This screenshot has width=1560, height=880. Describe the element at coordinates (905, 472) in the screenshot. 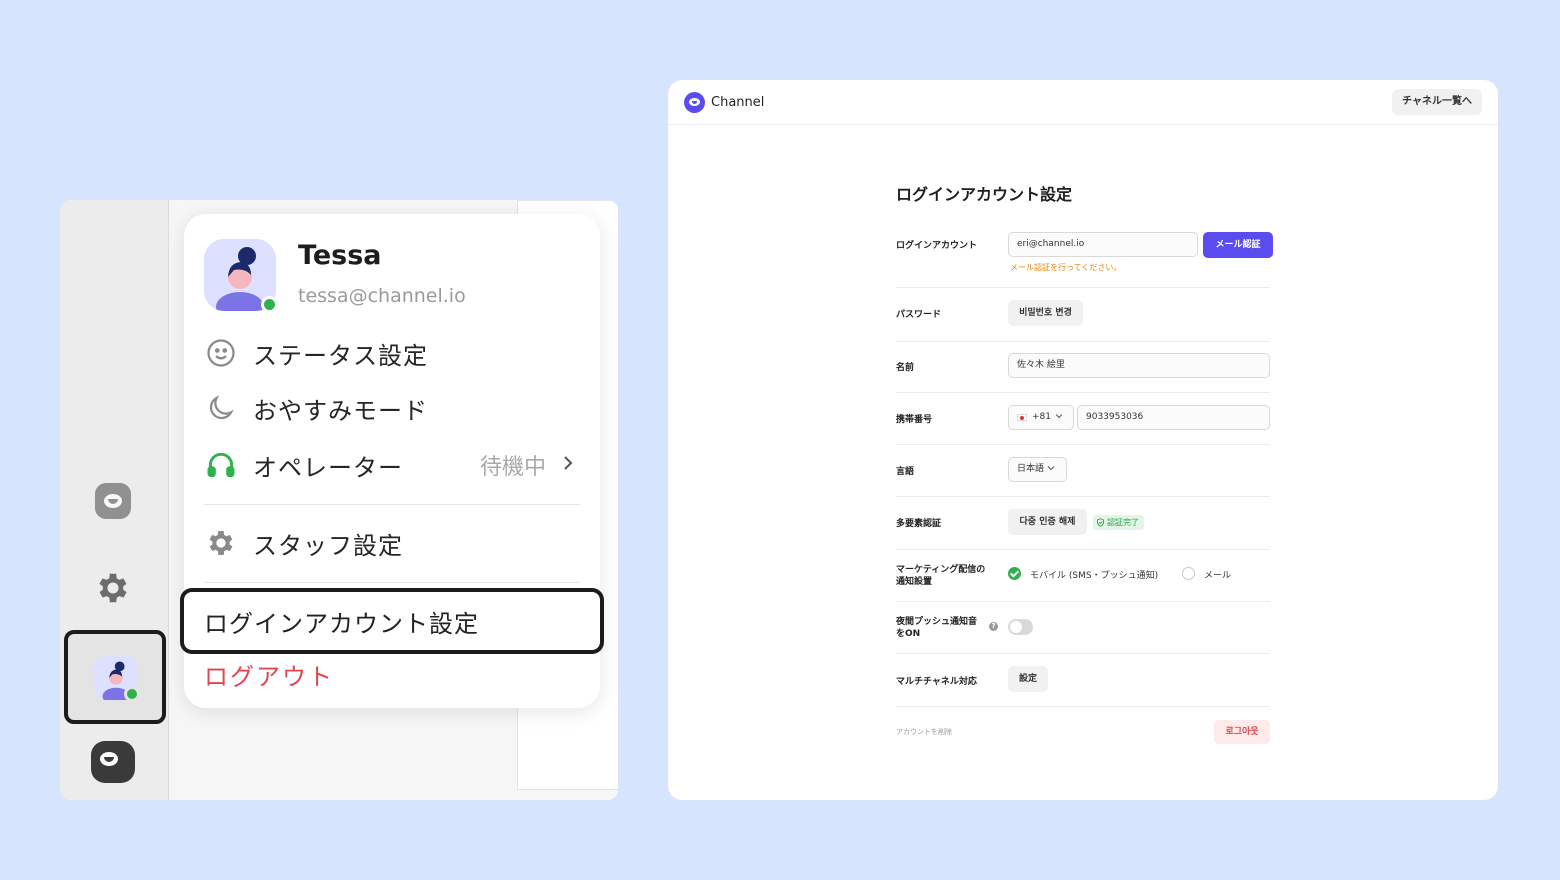

I see `field-label: 言語` at that location.